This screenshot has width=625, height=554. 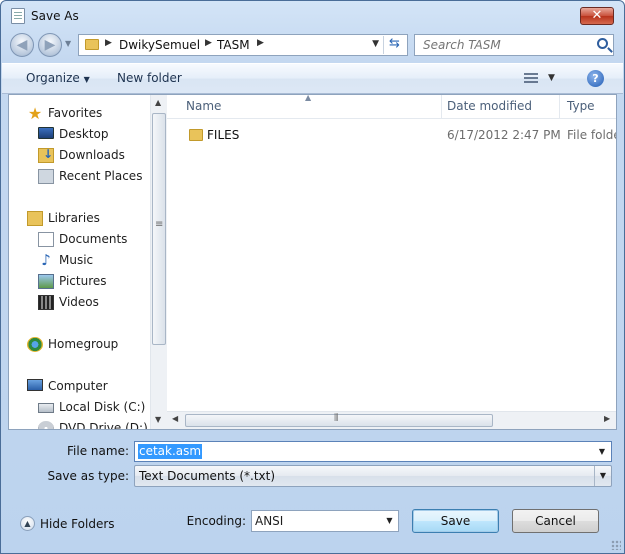 What do you see at coordinates (88, 476) in the screenshot?
I see `save-as-type-label: Save as type:` at bounding box center [88, 476].